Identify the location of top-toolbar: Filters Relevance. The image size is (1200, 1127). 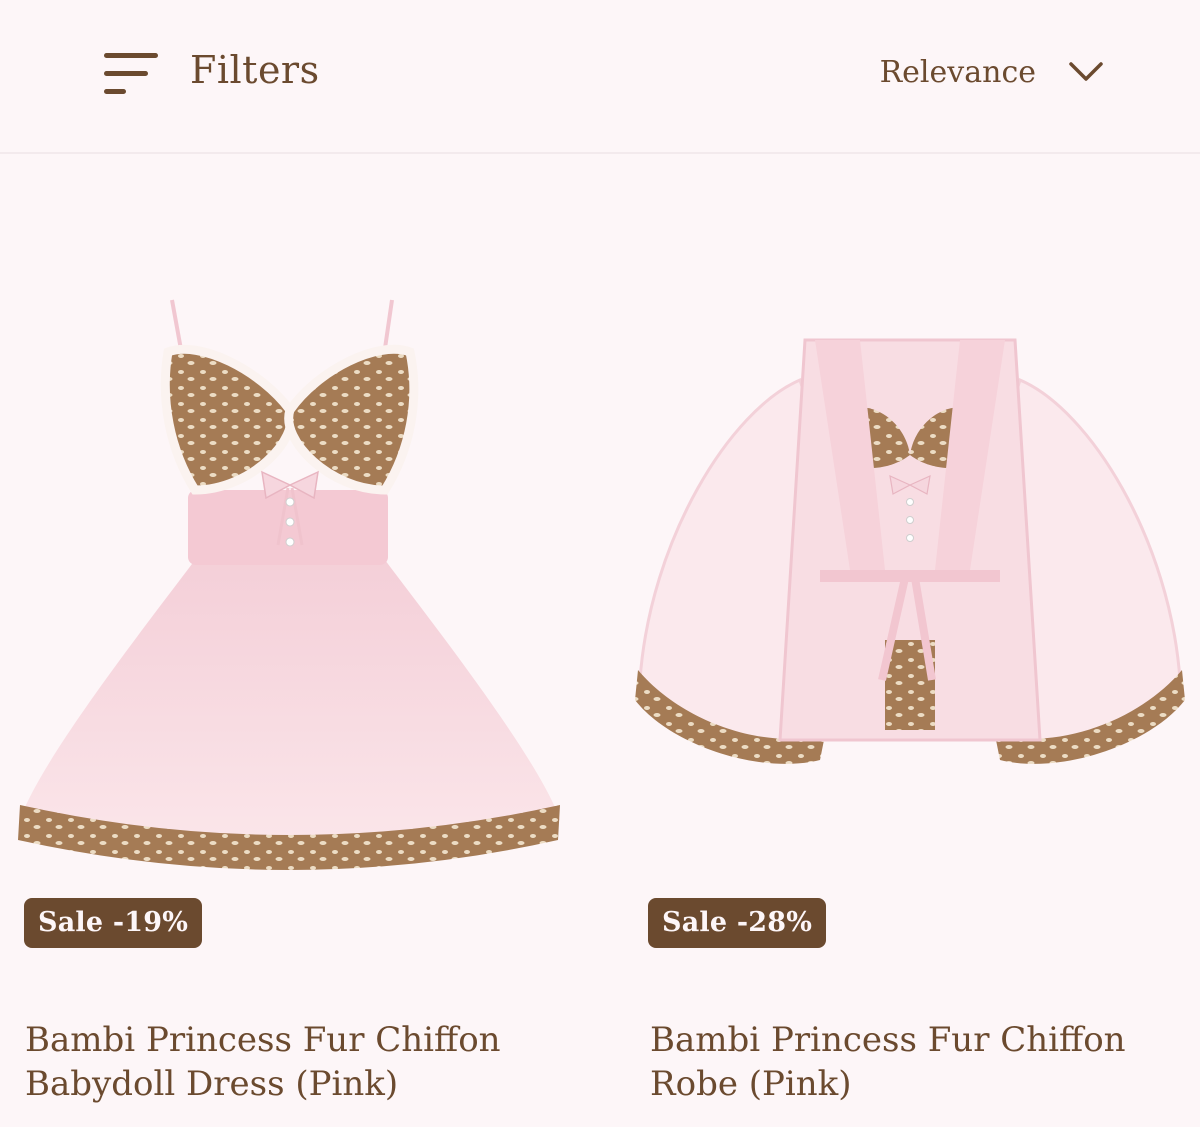
(600, 77).